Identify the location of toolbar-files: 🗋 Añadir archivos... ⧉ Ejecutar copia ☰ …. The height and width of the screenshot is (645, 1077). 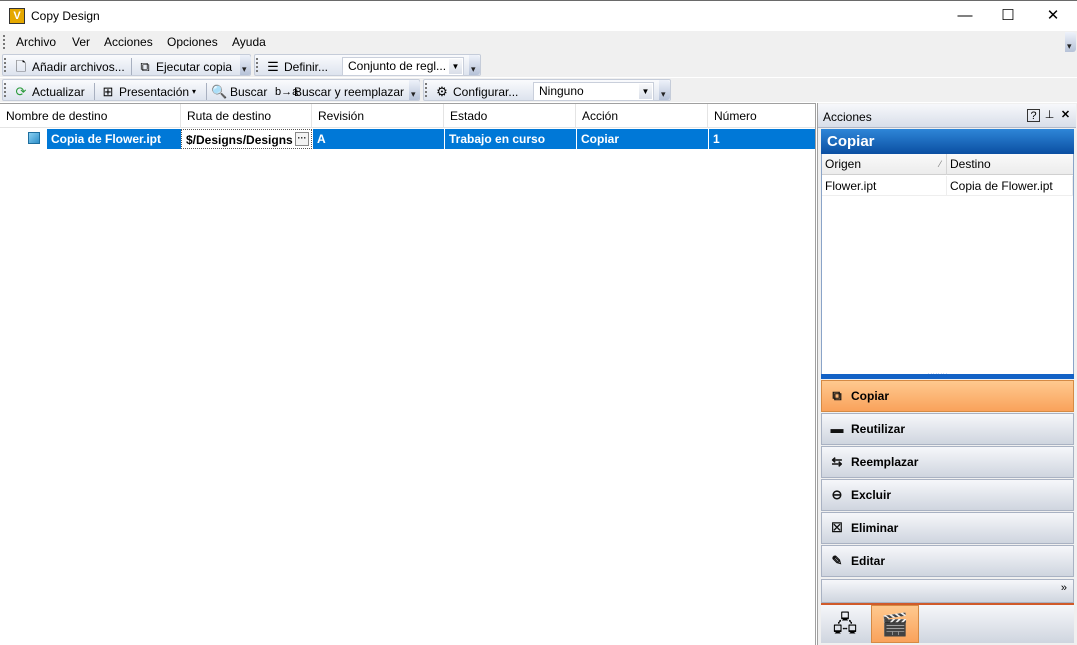
(538, 65).